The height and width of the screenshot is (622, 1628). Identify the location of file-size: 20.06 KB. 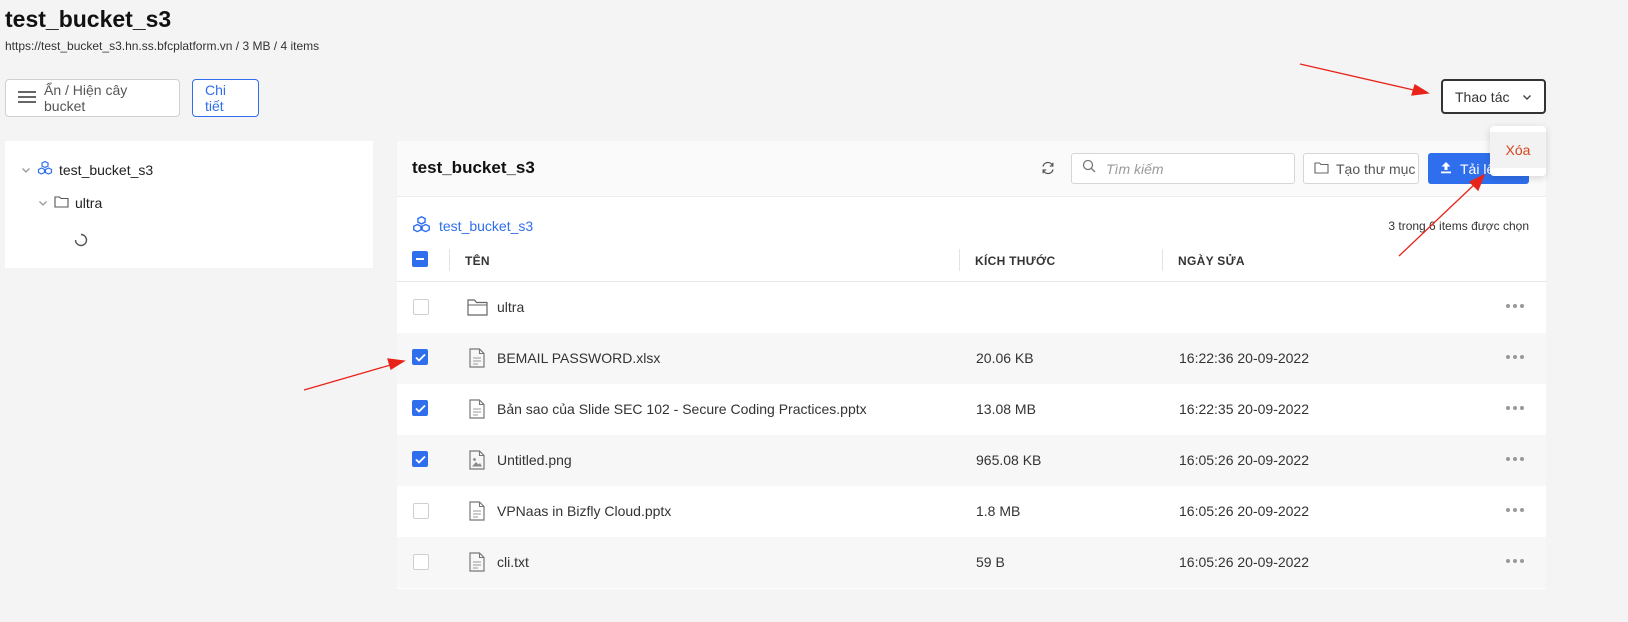
(1005, 358).